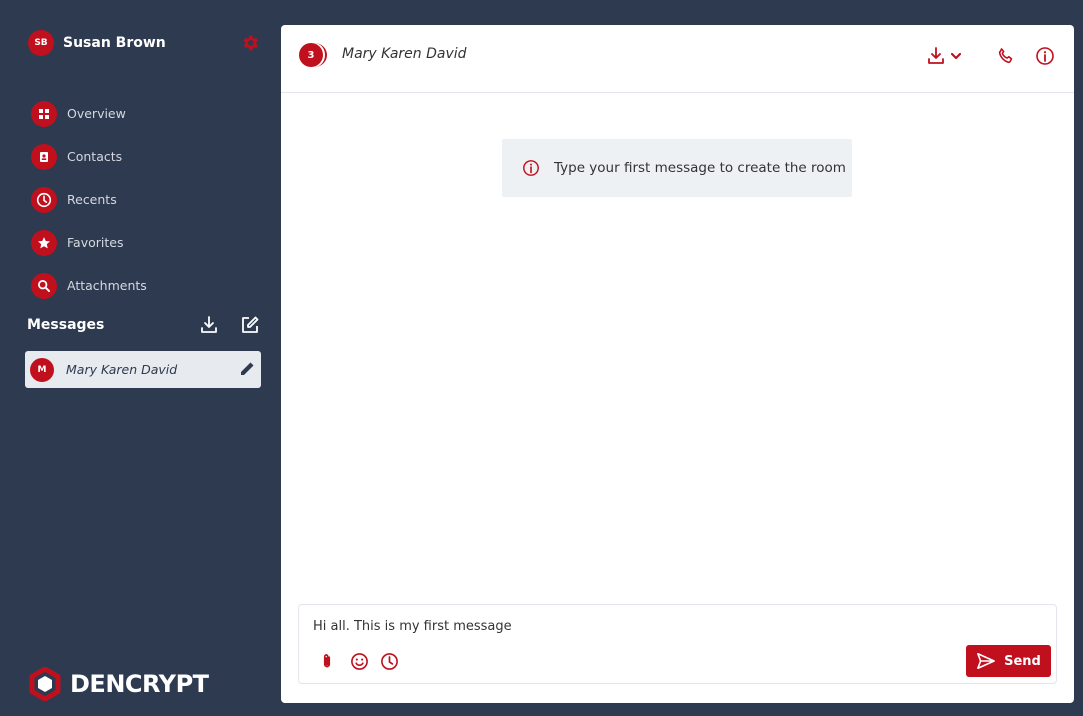 The height and width of the screenshot is (716, 1083). I want to click on call-button, so click(1006, 56).